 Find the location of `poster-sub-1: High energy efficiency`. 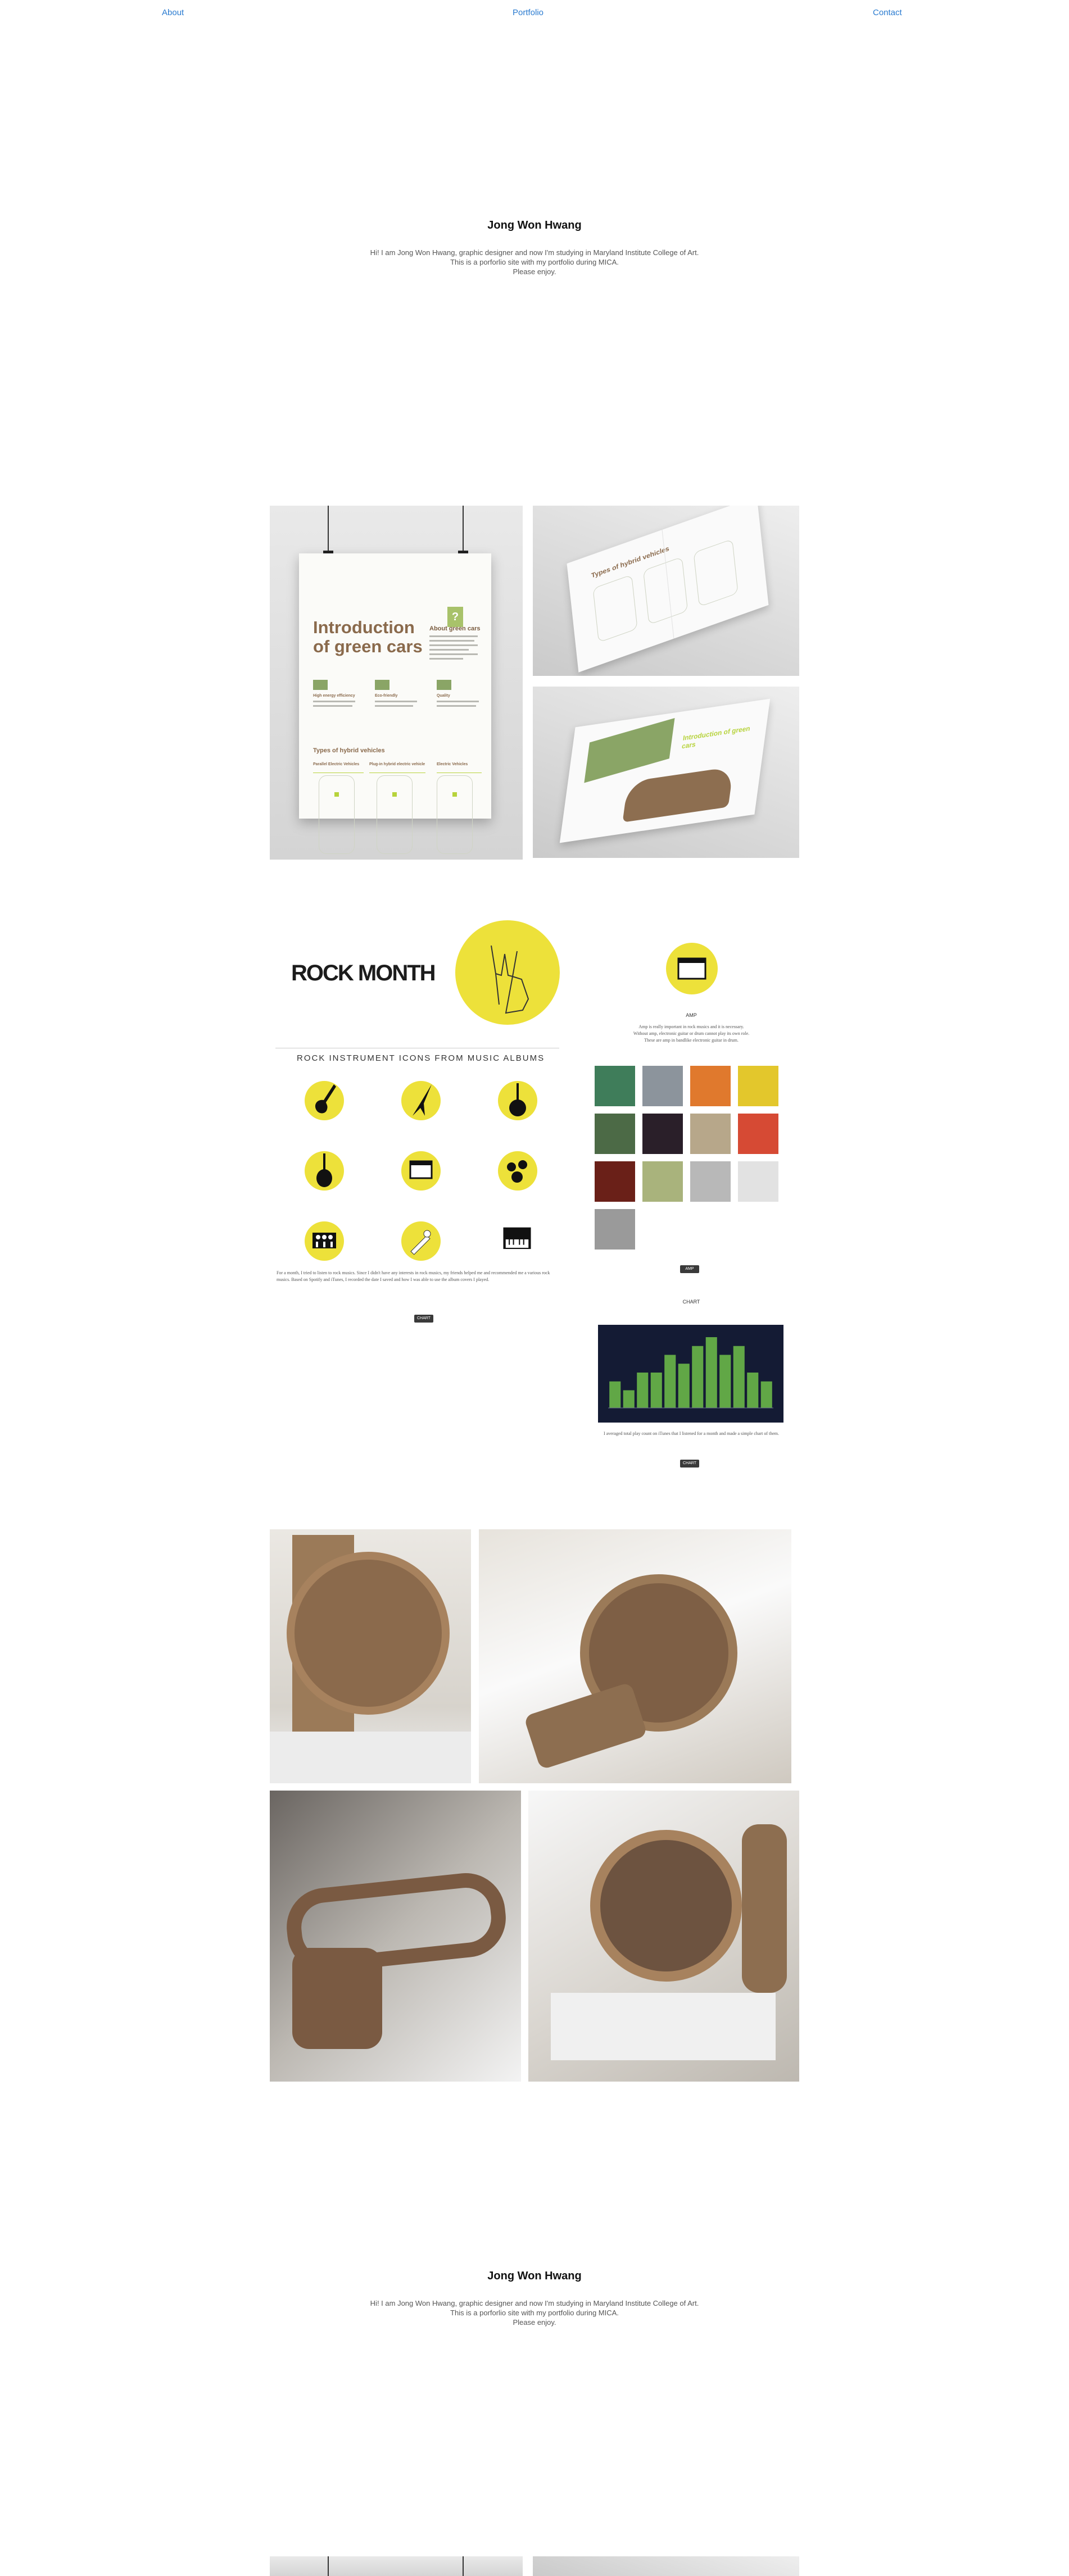

poster-sub-1: High energy efficiency is located at coordinates (334, 696).